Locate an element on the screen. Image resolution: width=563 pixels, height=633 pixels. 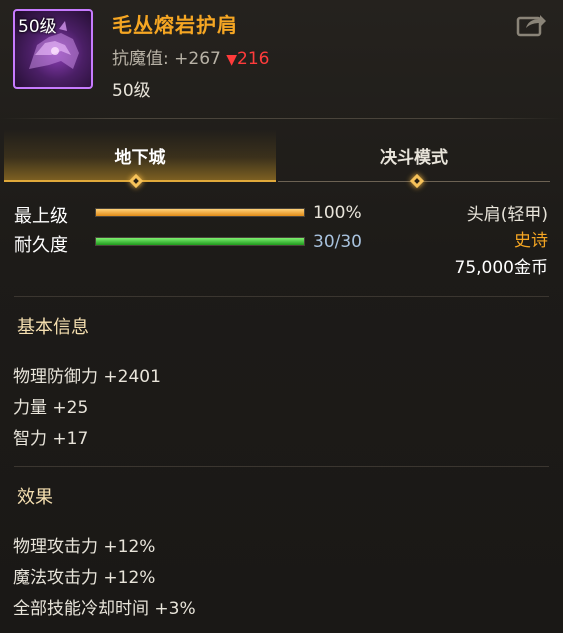
magic-resist-delta: 216 is located at coordinates (253, 59).